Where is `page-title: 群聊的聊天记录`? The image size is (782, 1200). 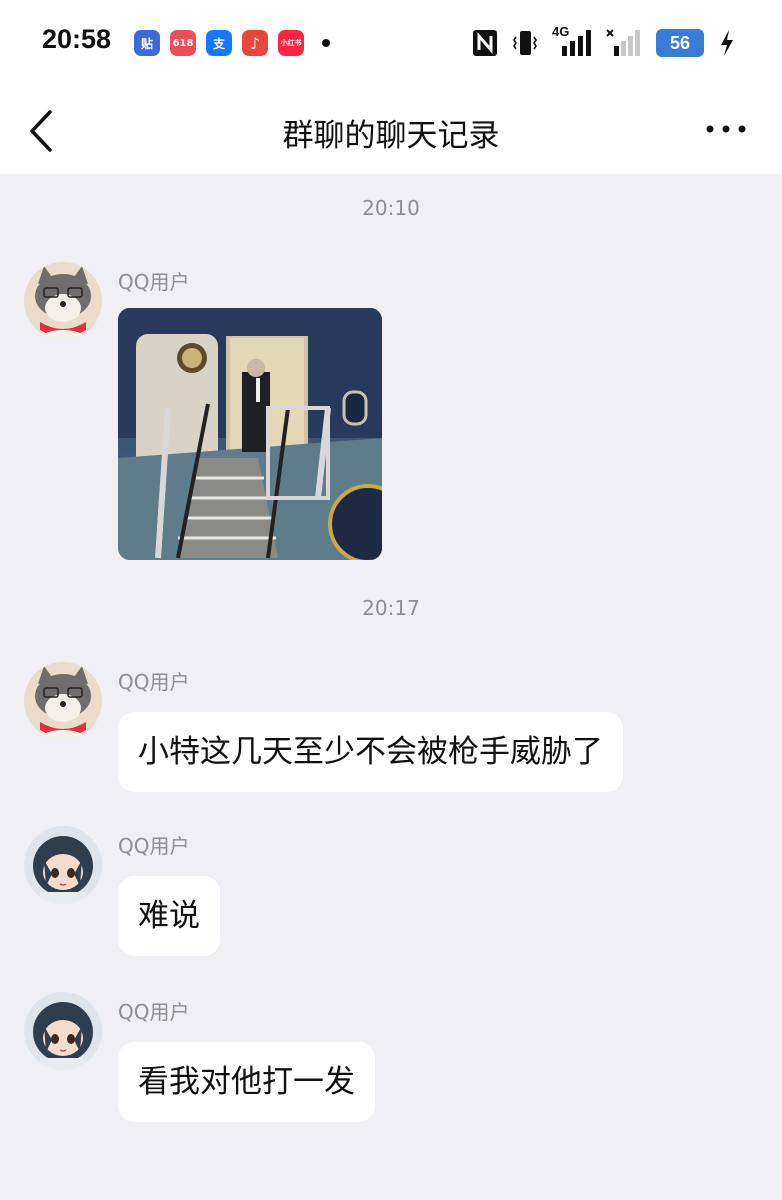 page-title: 群聊的聊天记录 is located at coordinates (391, 136).